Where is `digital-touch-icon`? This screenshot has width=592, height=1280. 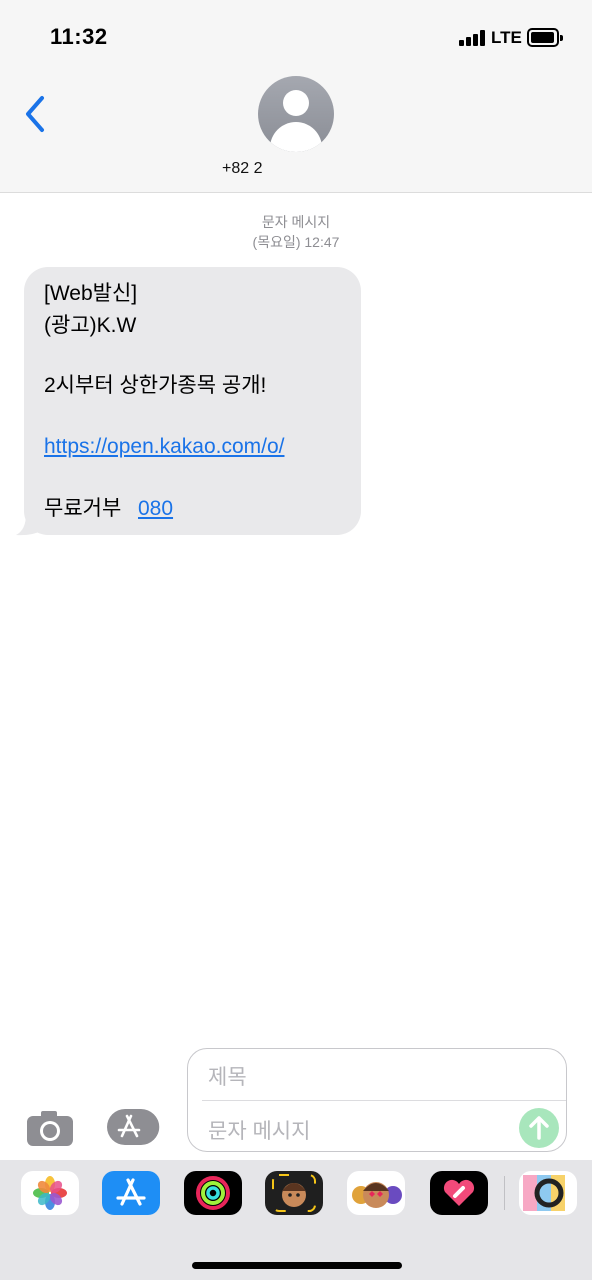
digital-touch-icon is located at coordinates (459, 1193).